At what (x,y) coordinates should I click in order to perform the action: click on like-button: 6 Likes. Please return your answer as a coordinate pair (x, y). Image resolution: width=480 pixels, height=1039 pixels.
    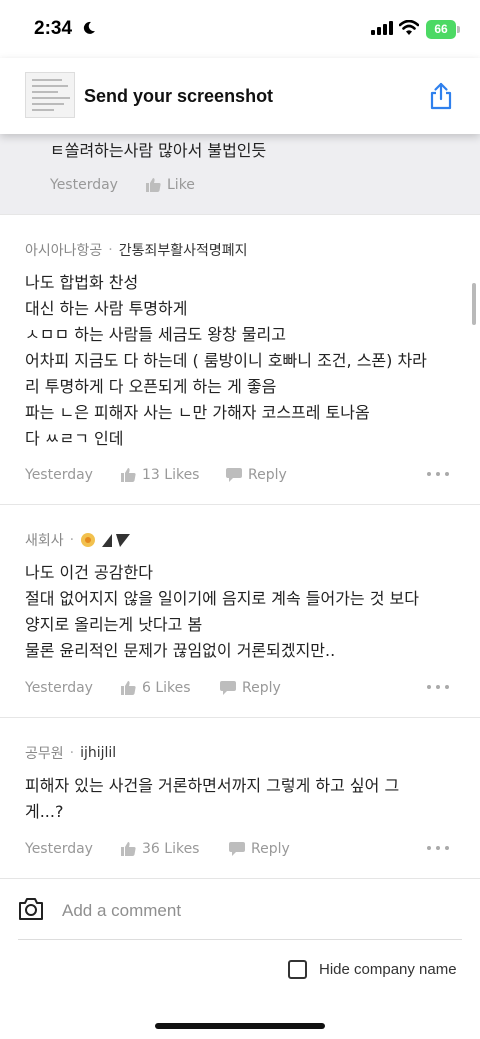
    Looking at the image, I should click on (156, 688).